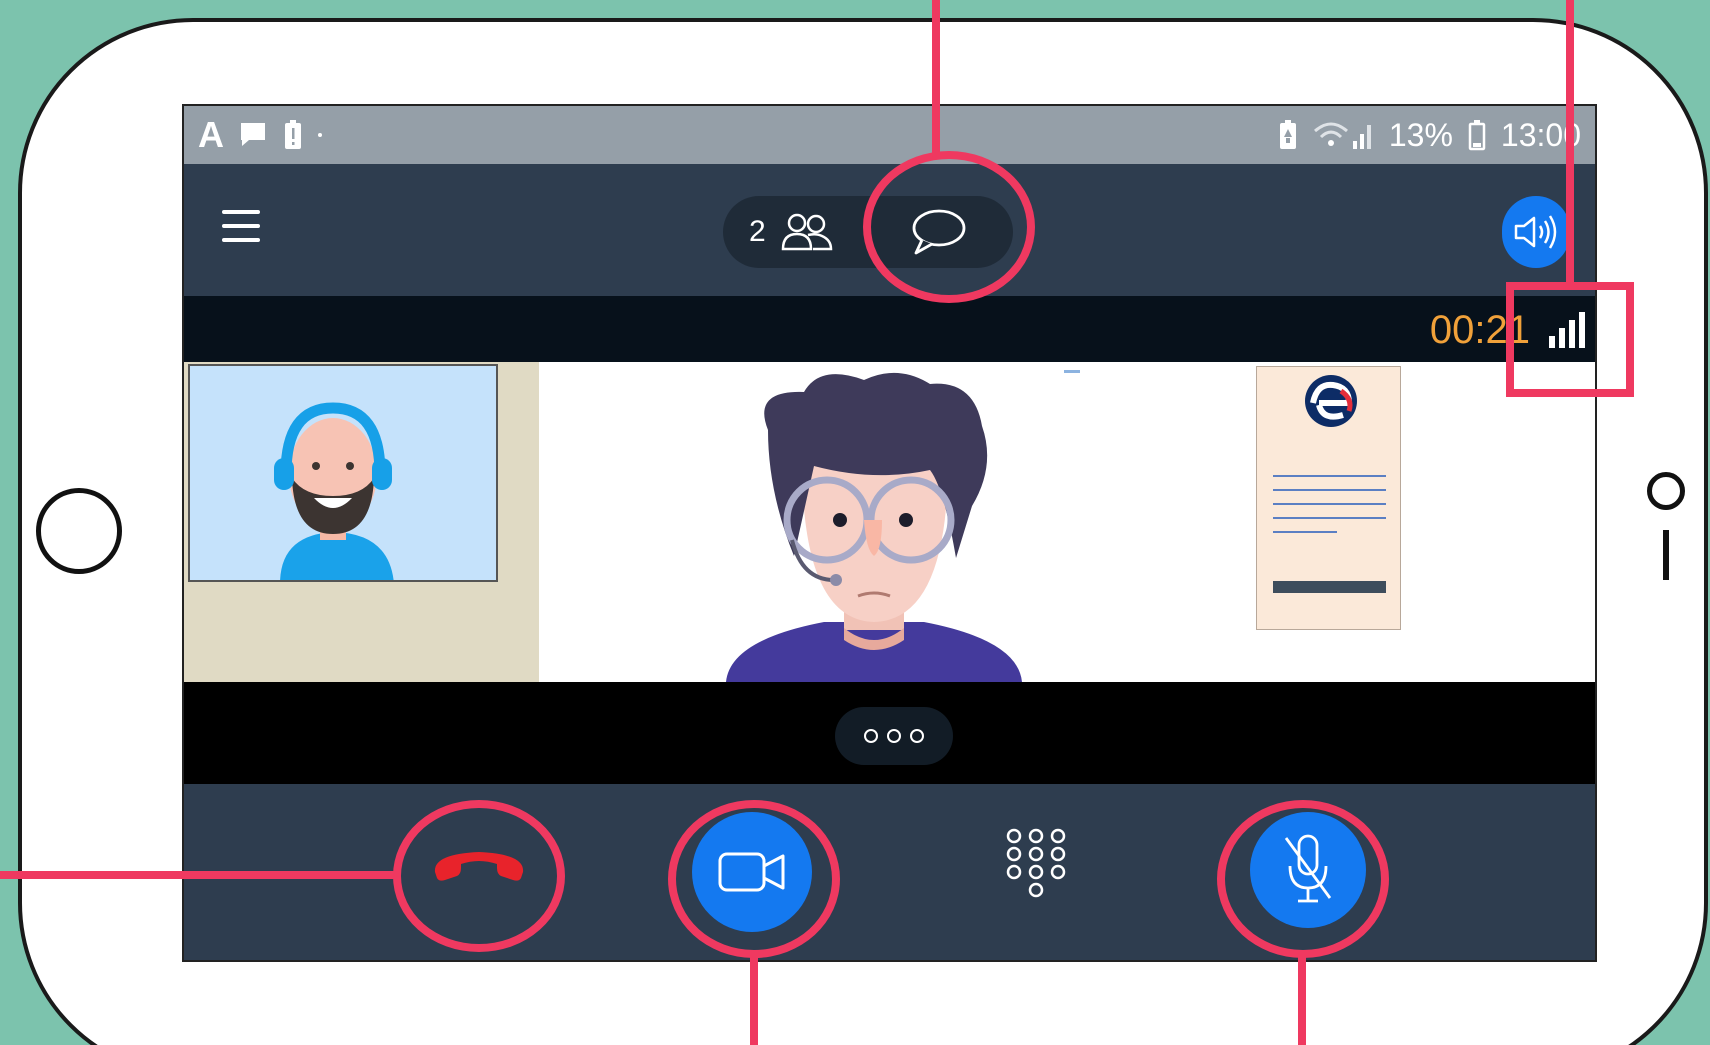 This screenshot has height=1045, width=1710. I want to click on participants-button: 2, so click(791, 232).